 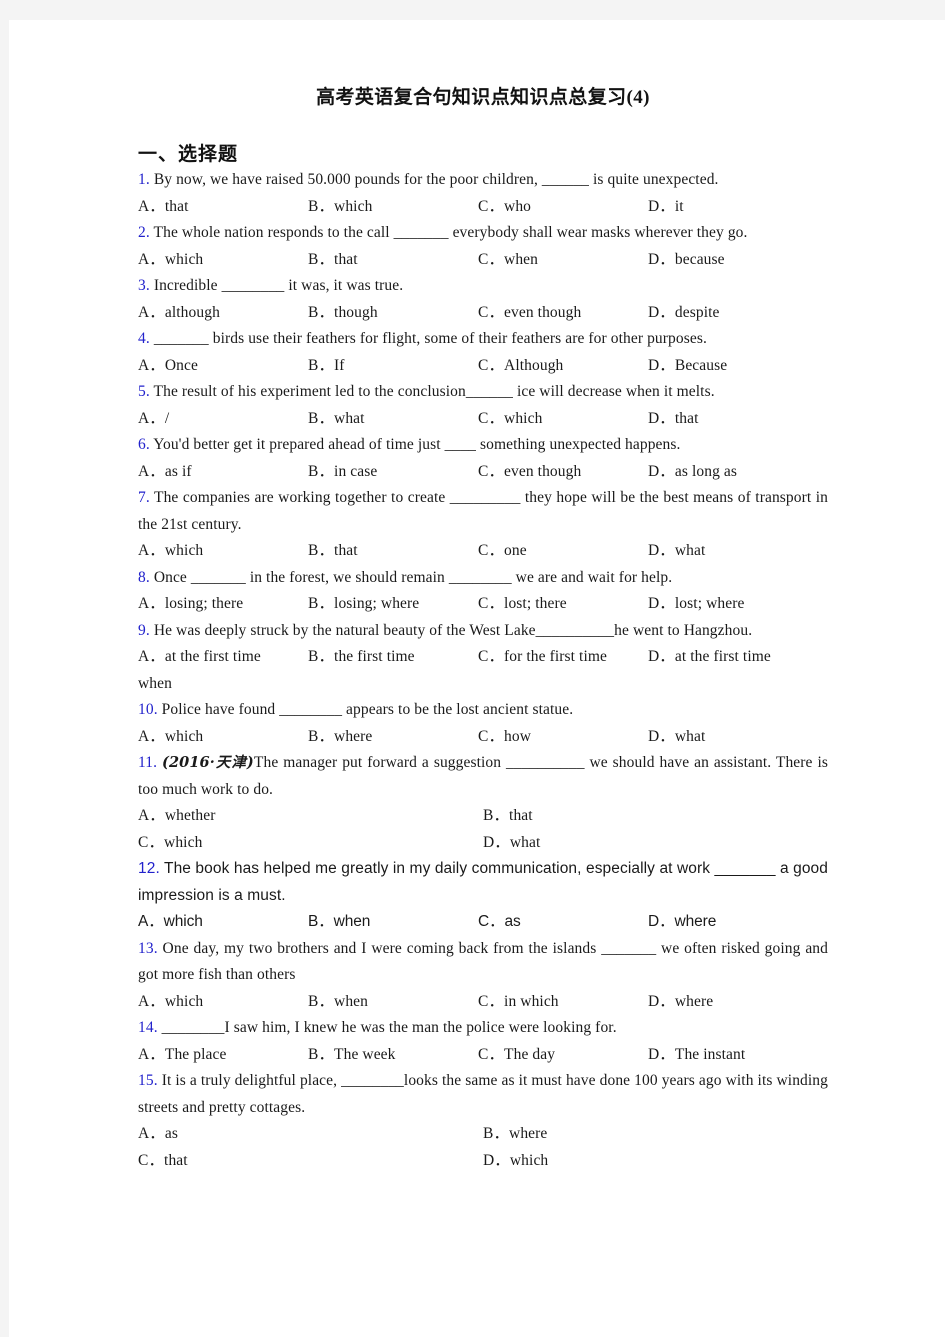 I want to click on question-number: 11., so click(x=148, y=762).